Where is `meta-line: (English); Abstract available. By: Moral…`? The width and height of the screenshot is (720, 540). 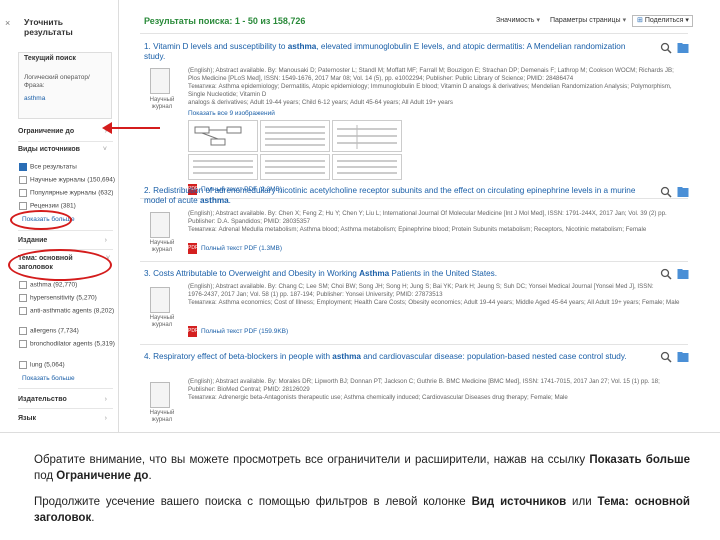 meta-line: (English); Abstract available. By: Moral… is located at coordinates (424, 381).